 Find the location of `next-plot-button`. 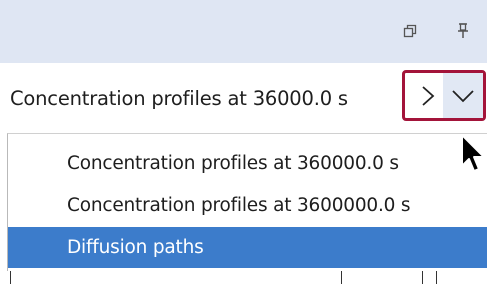

next-plot-button is located at coordinates (428, 96).